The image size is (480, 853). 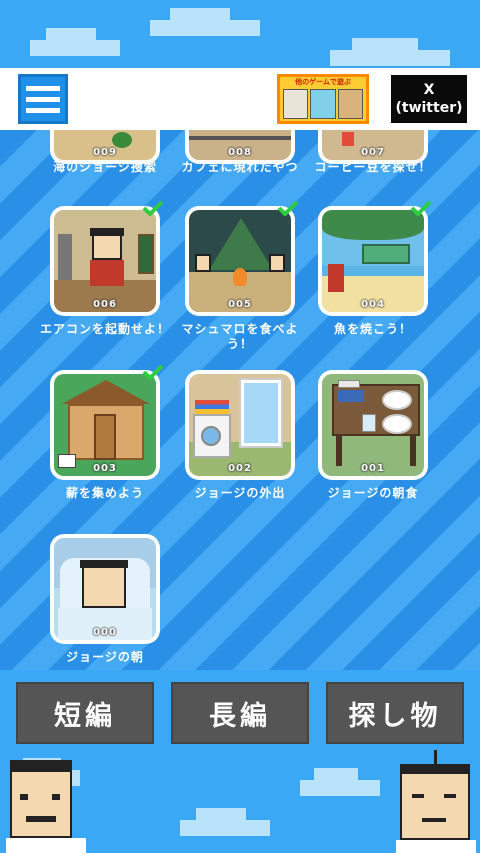 I want to click on level-title: ジョージの朝食, so click(x=373, y=493).